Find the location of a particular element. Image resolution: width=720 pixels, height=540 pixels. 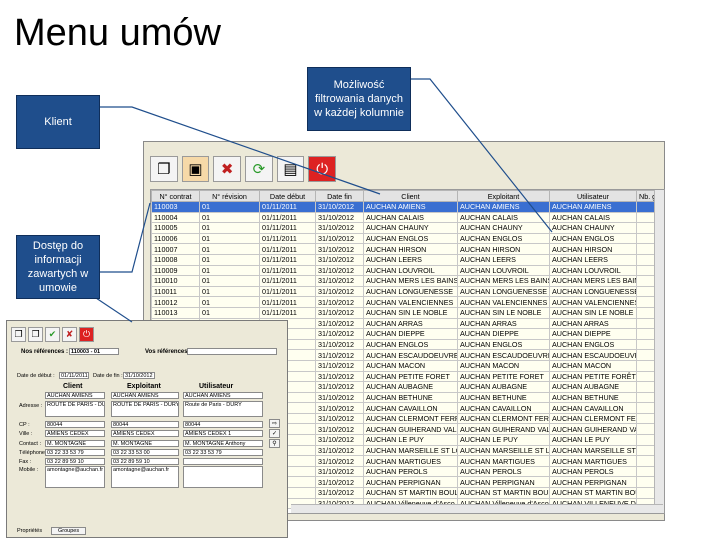

validate-icon: ✔ is located at coordinates (52, 334).